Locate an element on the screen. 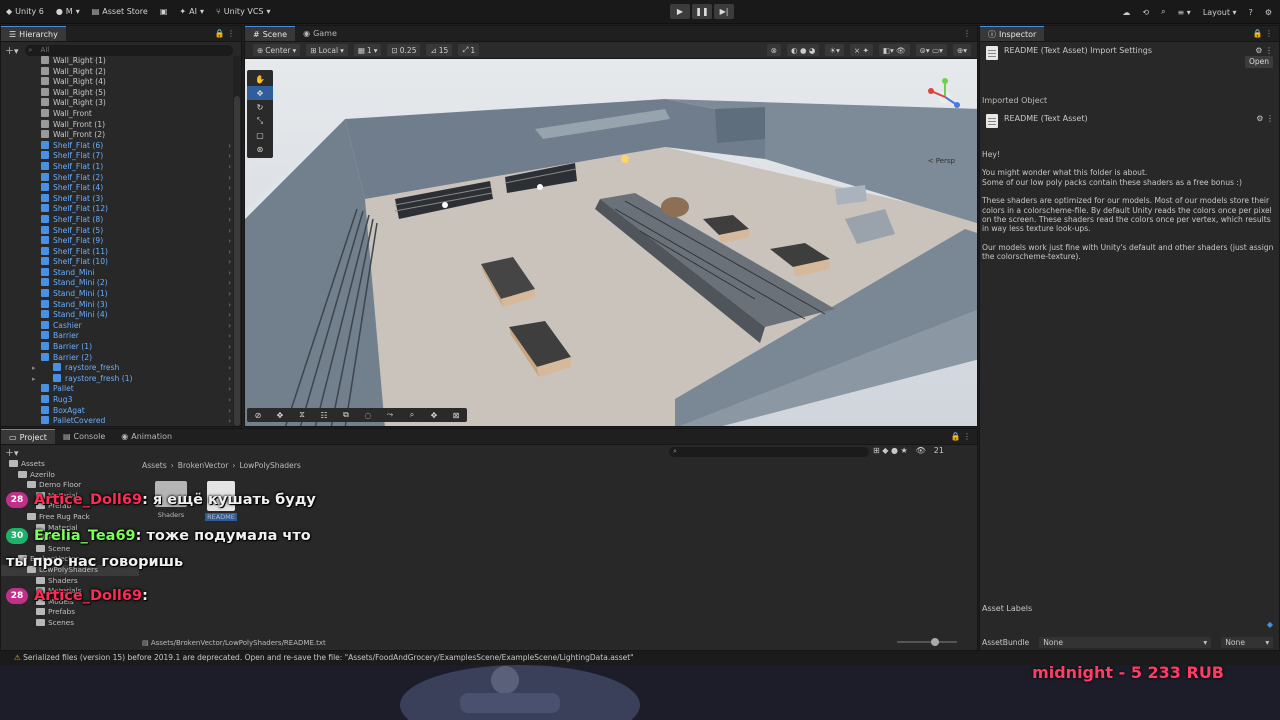 The width and height of the screenshot is (1280, 720). project-tree-item: Free Rug Pack is located at coordinates (70, 517).